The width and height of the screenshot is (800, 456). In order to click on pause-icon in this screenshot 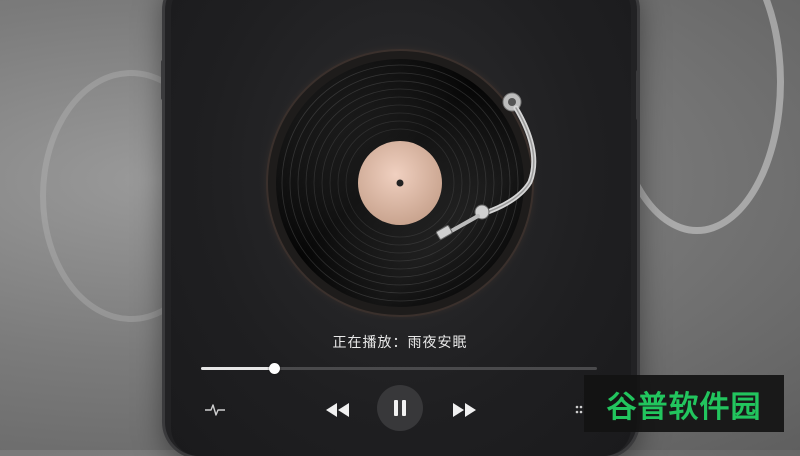, I will do `click(400, 408)`.